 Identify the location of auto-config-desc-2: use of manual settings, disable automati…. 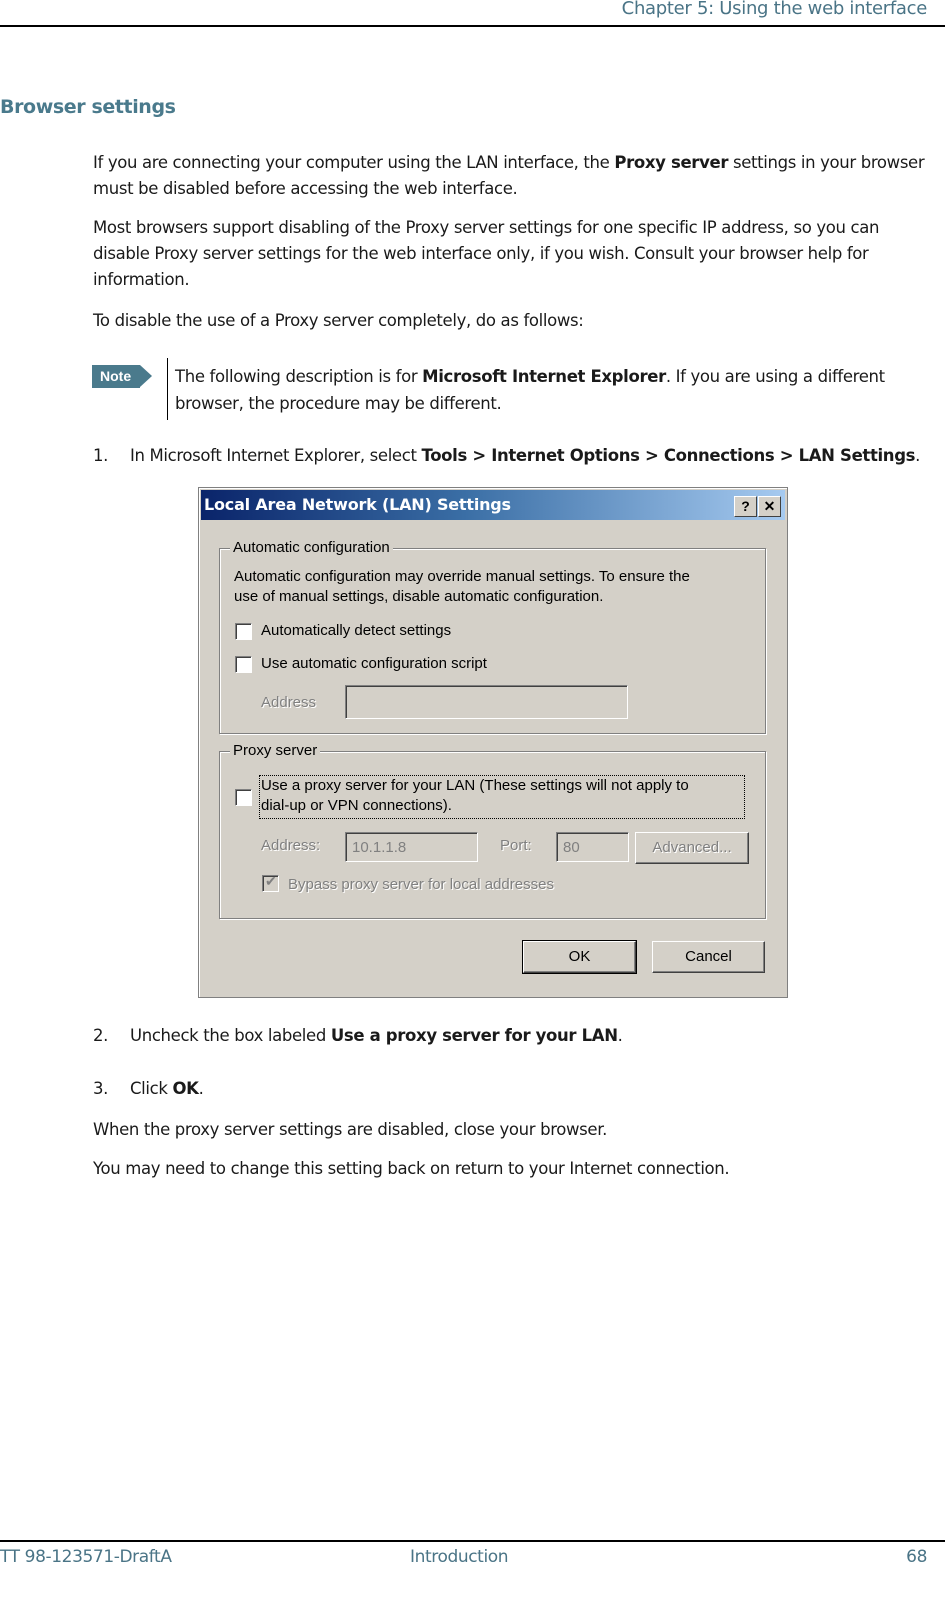
(419, 596).